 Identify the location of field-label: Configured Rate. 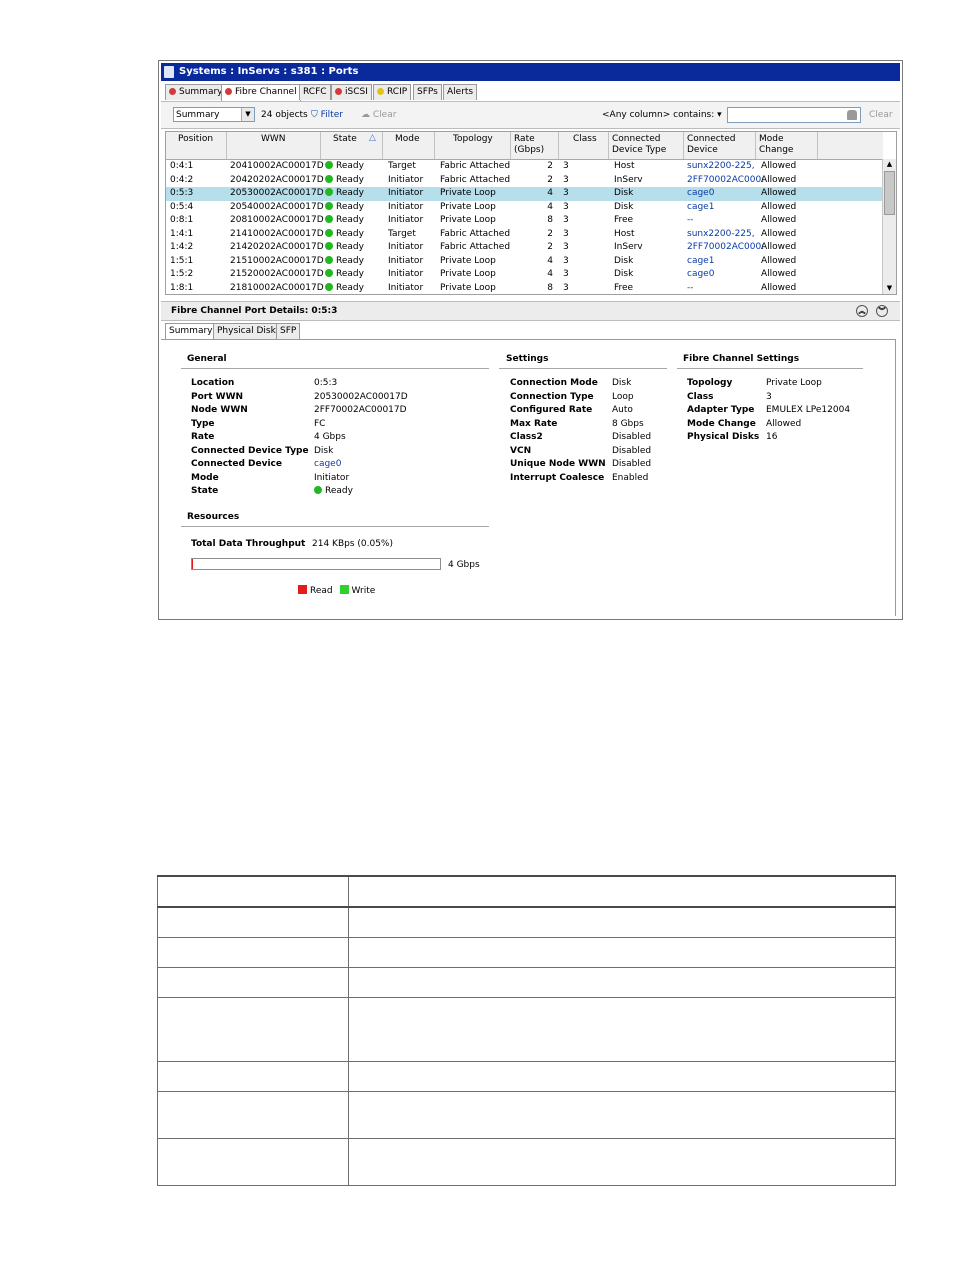
(551, 410).